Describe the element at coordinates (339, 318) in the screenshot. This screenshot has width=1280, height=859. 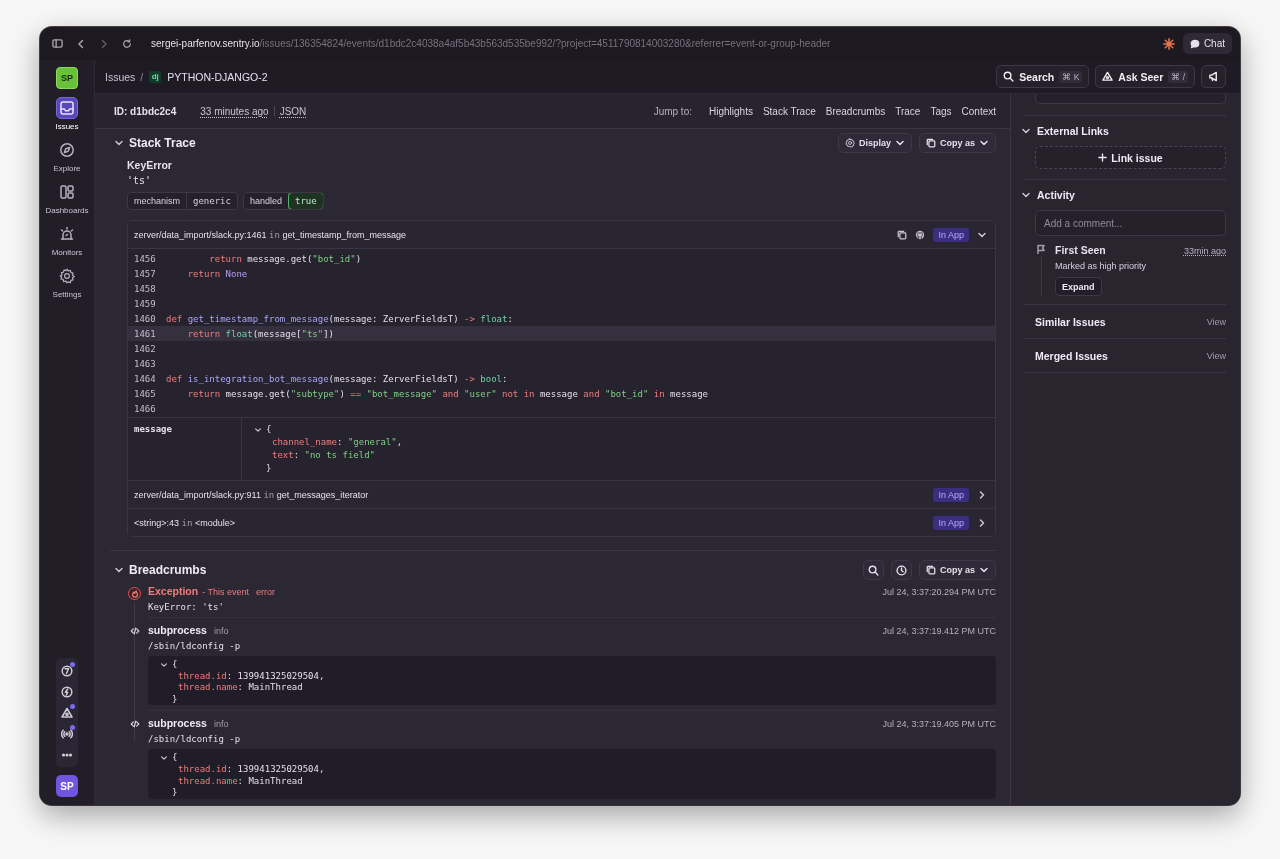
I see `code-line: def get_timestamp_from_message(message: ZerverFieldsT) -> float:` at that location.